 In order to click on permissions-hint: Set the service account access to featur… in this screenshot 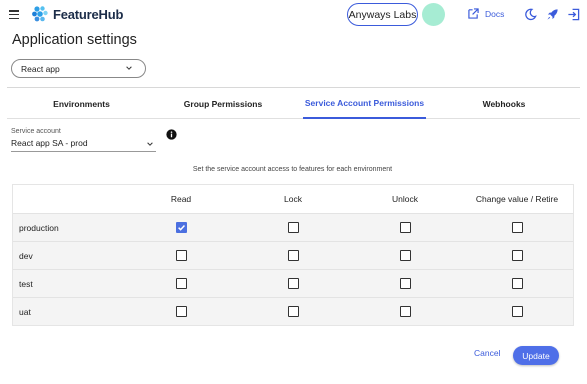, I will do `click(293, 169)`.